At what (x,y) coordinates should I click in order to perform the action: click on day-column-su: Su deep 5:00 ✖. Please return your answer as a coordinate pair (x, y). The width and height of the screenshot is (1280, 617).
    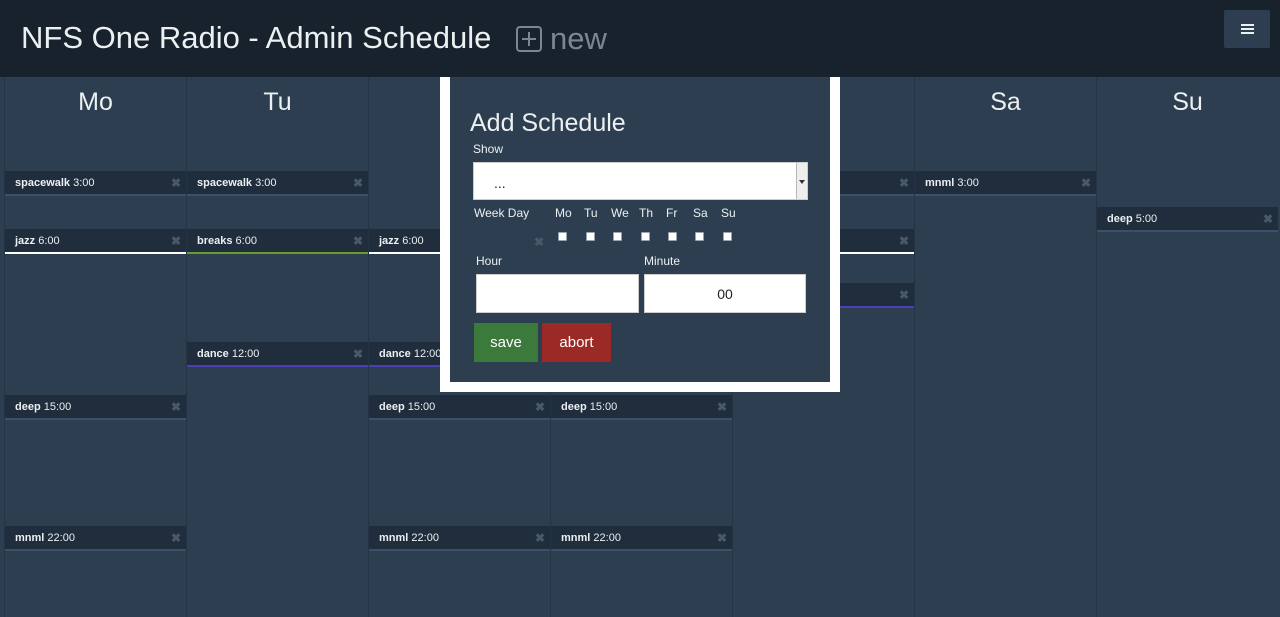
    Looking at the image, I should click on (1187, 347).